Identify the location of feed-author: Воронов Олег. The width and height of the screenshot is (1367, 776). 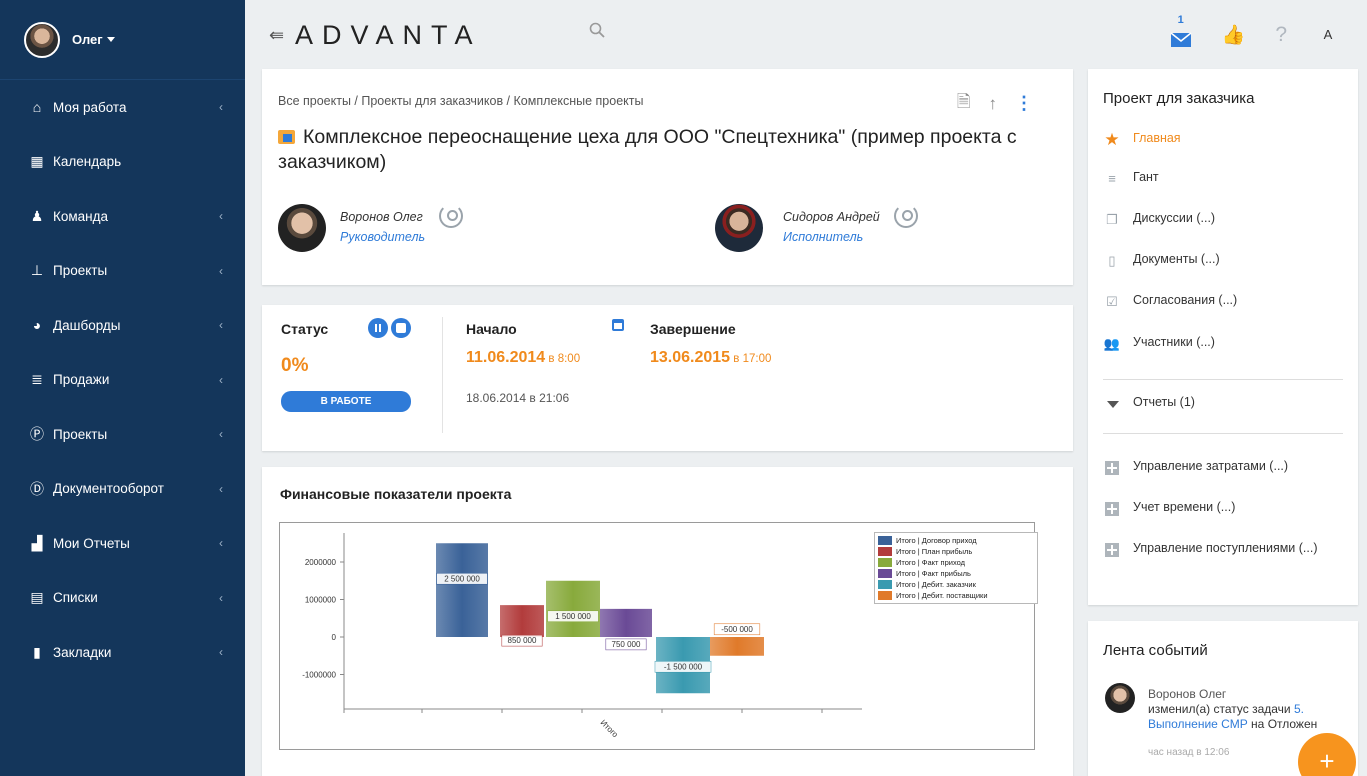
(1250, 694).